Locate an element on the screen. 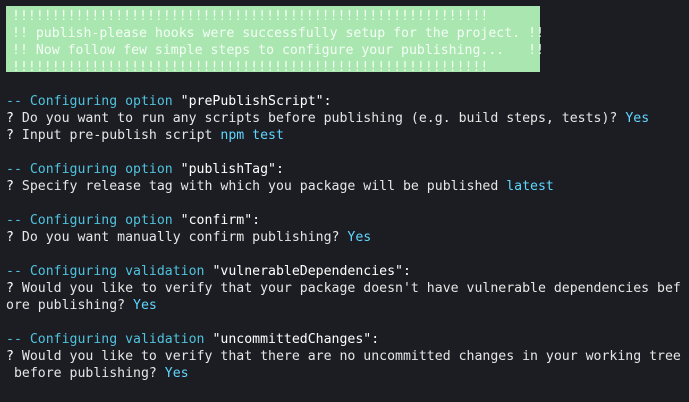  prompt-answer: latest is located at coordinates (530, 186).